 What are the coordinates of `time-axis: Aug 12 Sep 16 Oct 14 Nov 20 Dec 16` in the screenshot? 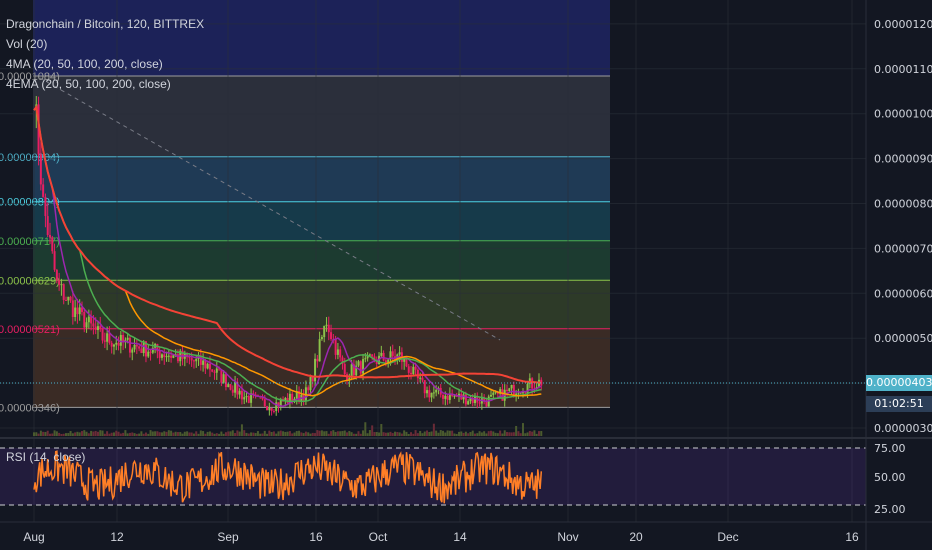 It's located at (441, 537).